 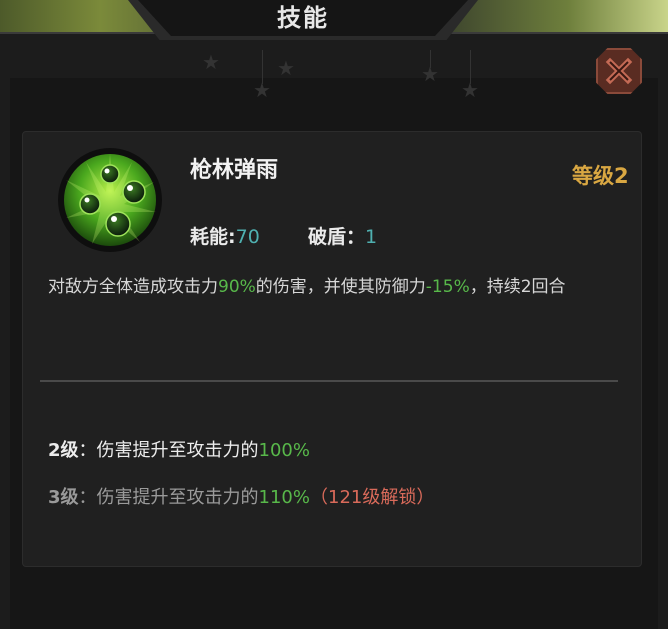 What do you see at coordinates (213, 237) in the screenshot?
I see `energy-label: 耗能:` at bounding box center [213, 237].